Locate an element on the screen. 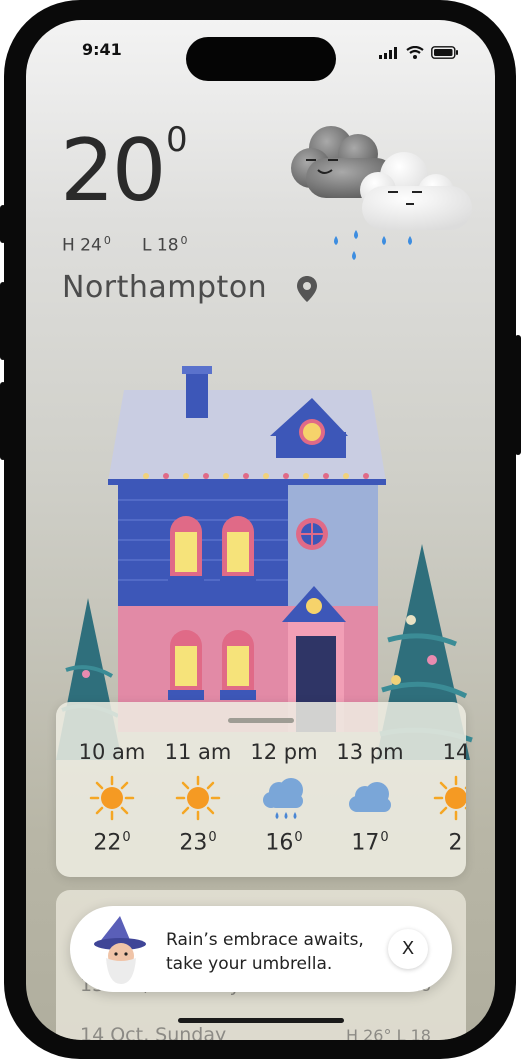  volume-down-button is located at coordinates (3, 421).